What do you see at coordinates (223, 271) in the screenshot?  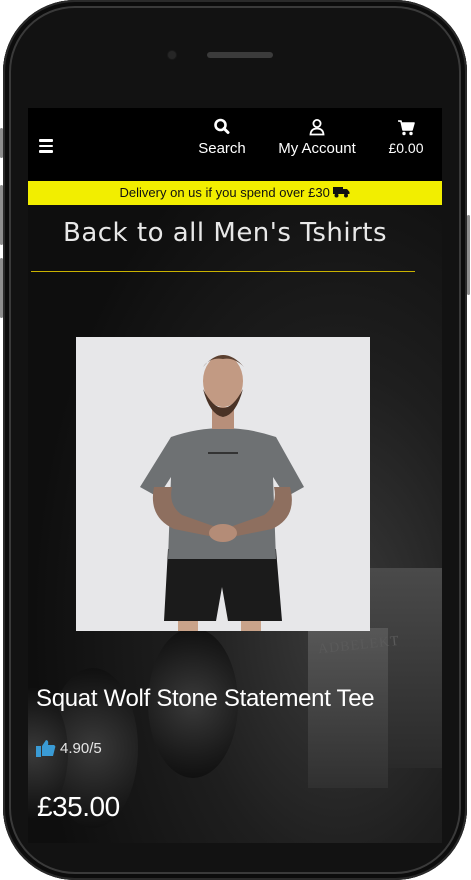 I see `divider` at bounding box center [223, 271].